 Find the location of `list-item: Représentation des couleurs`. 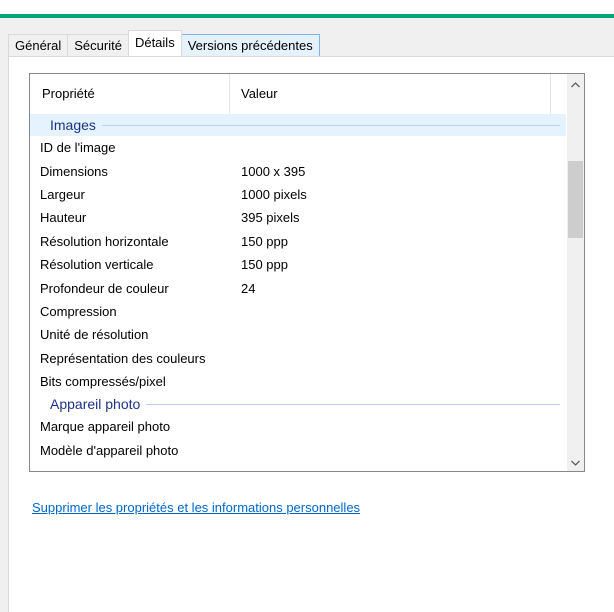

list-item: Représentation des couleurs is located at coordinates (298, 358).